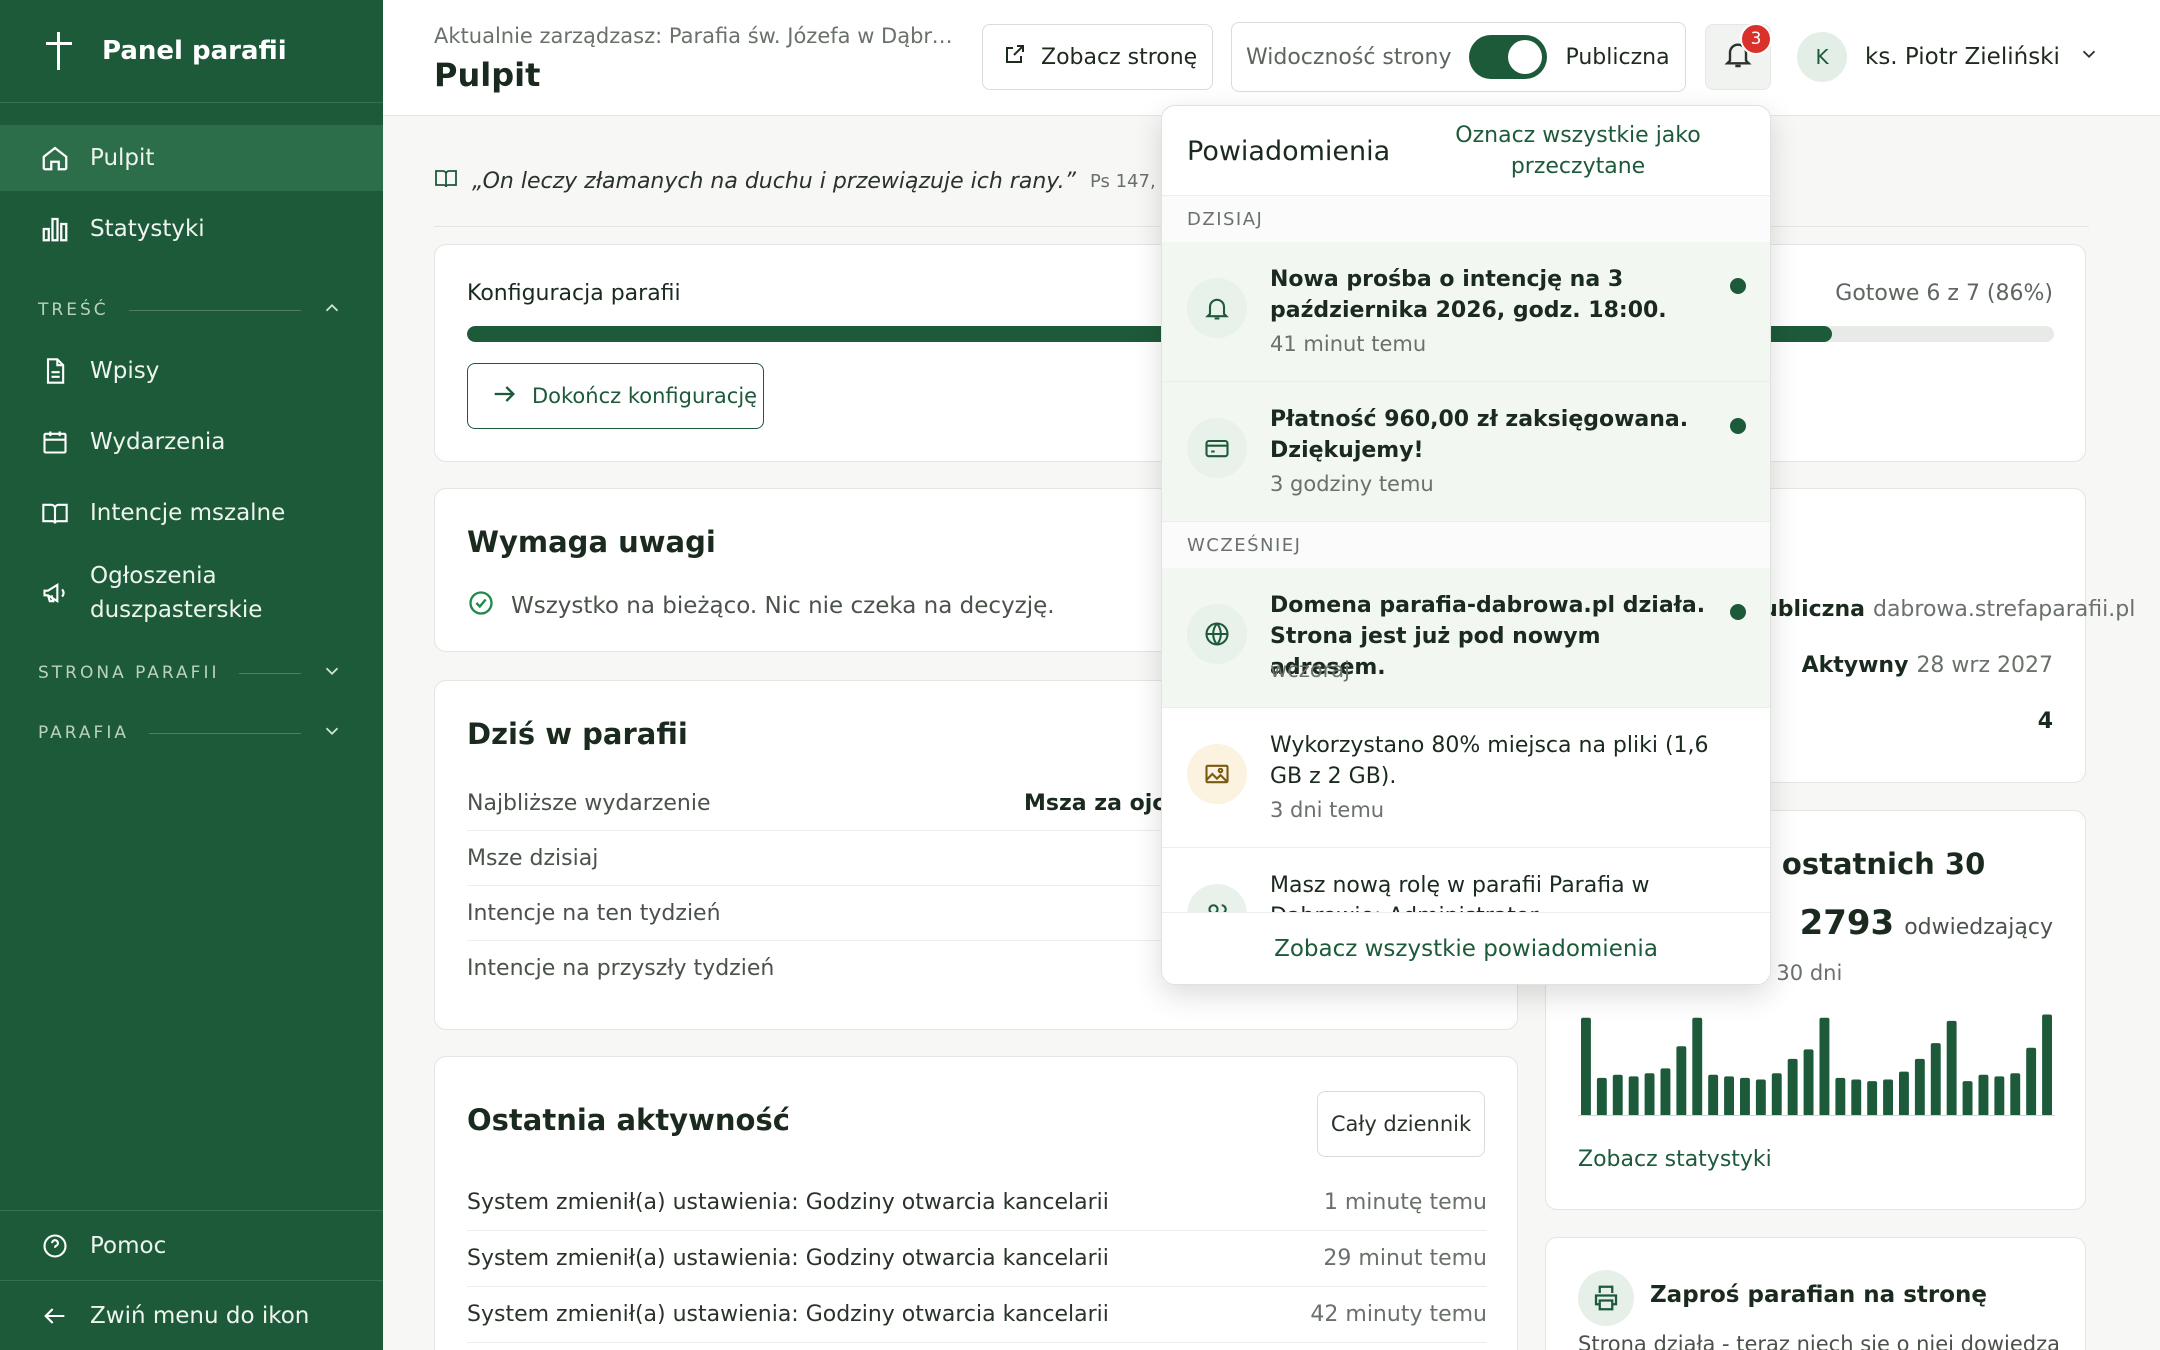 The width and height of the screenshot is (2160, 1350). I want to click on sidebar-item-wpisy: Wpisy, so click(191, 371).